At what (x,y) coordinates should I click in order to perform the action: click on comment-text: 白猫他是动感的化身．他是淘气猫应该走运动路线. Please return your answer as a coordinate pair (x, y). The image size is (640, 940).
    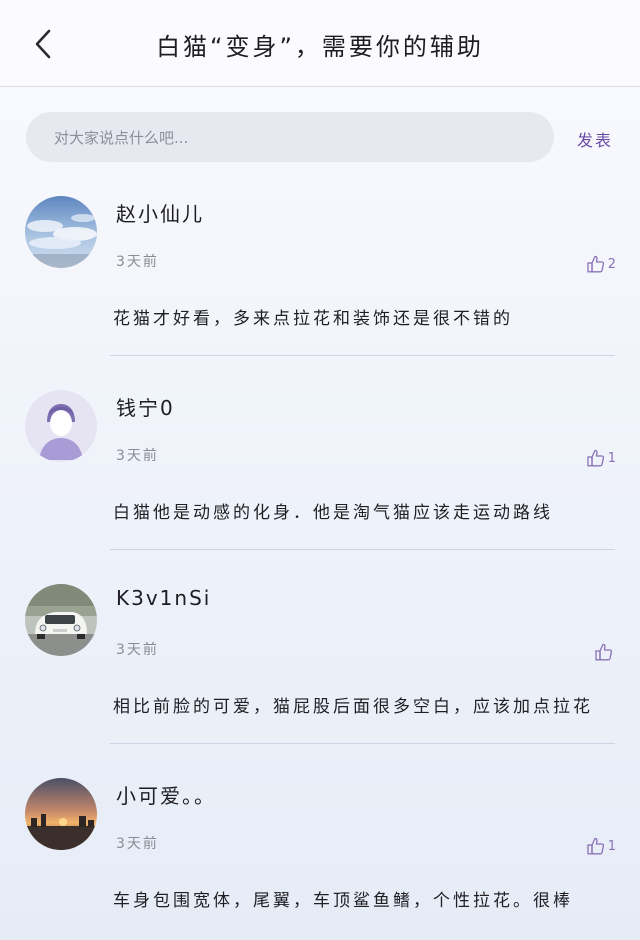
    Looking at the image, I should click on (333, 513).